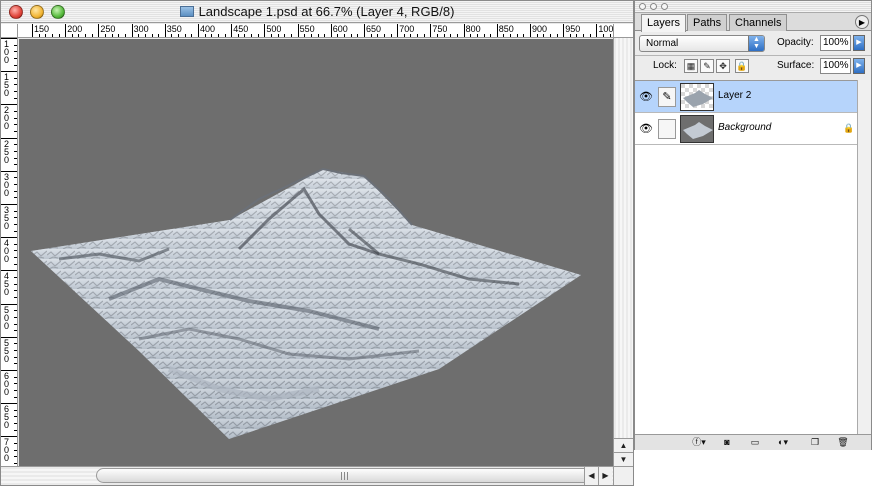 The width and height of the screenshot is (872, 486). What do you see at coordinates (340, 29) in the screenshot?
I see `ruler-h-label: 600` at bounding box center [340, 29].